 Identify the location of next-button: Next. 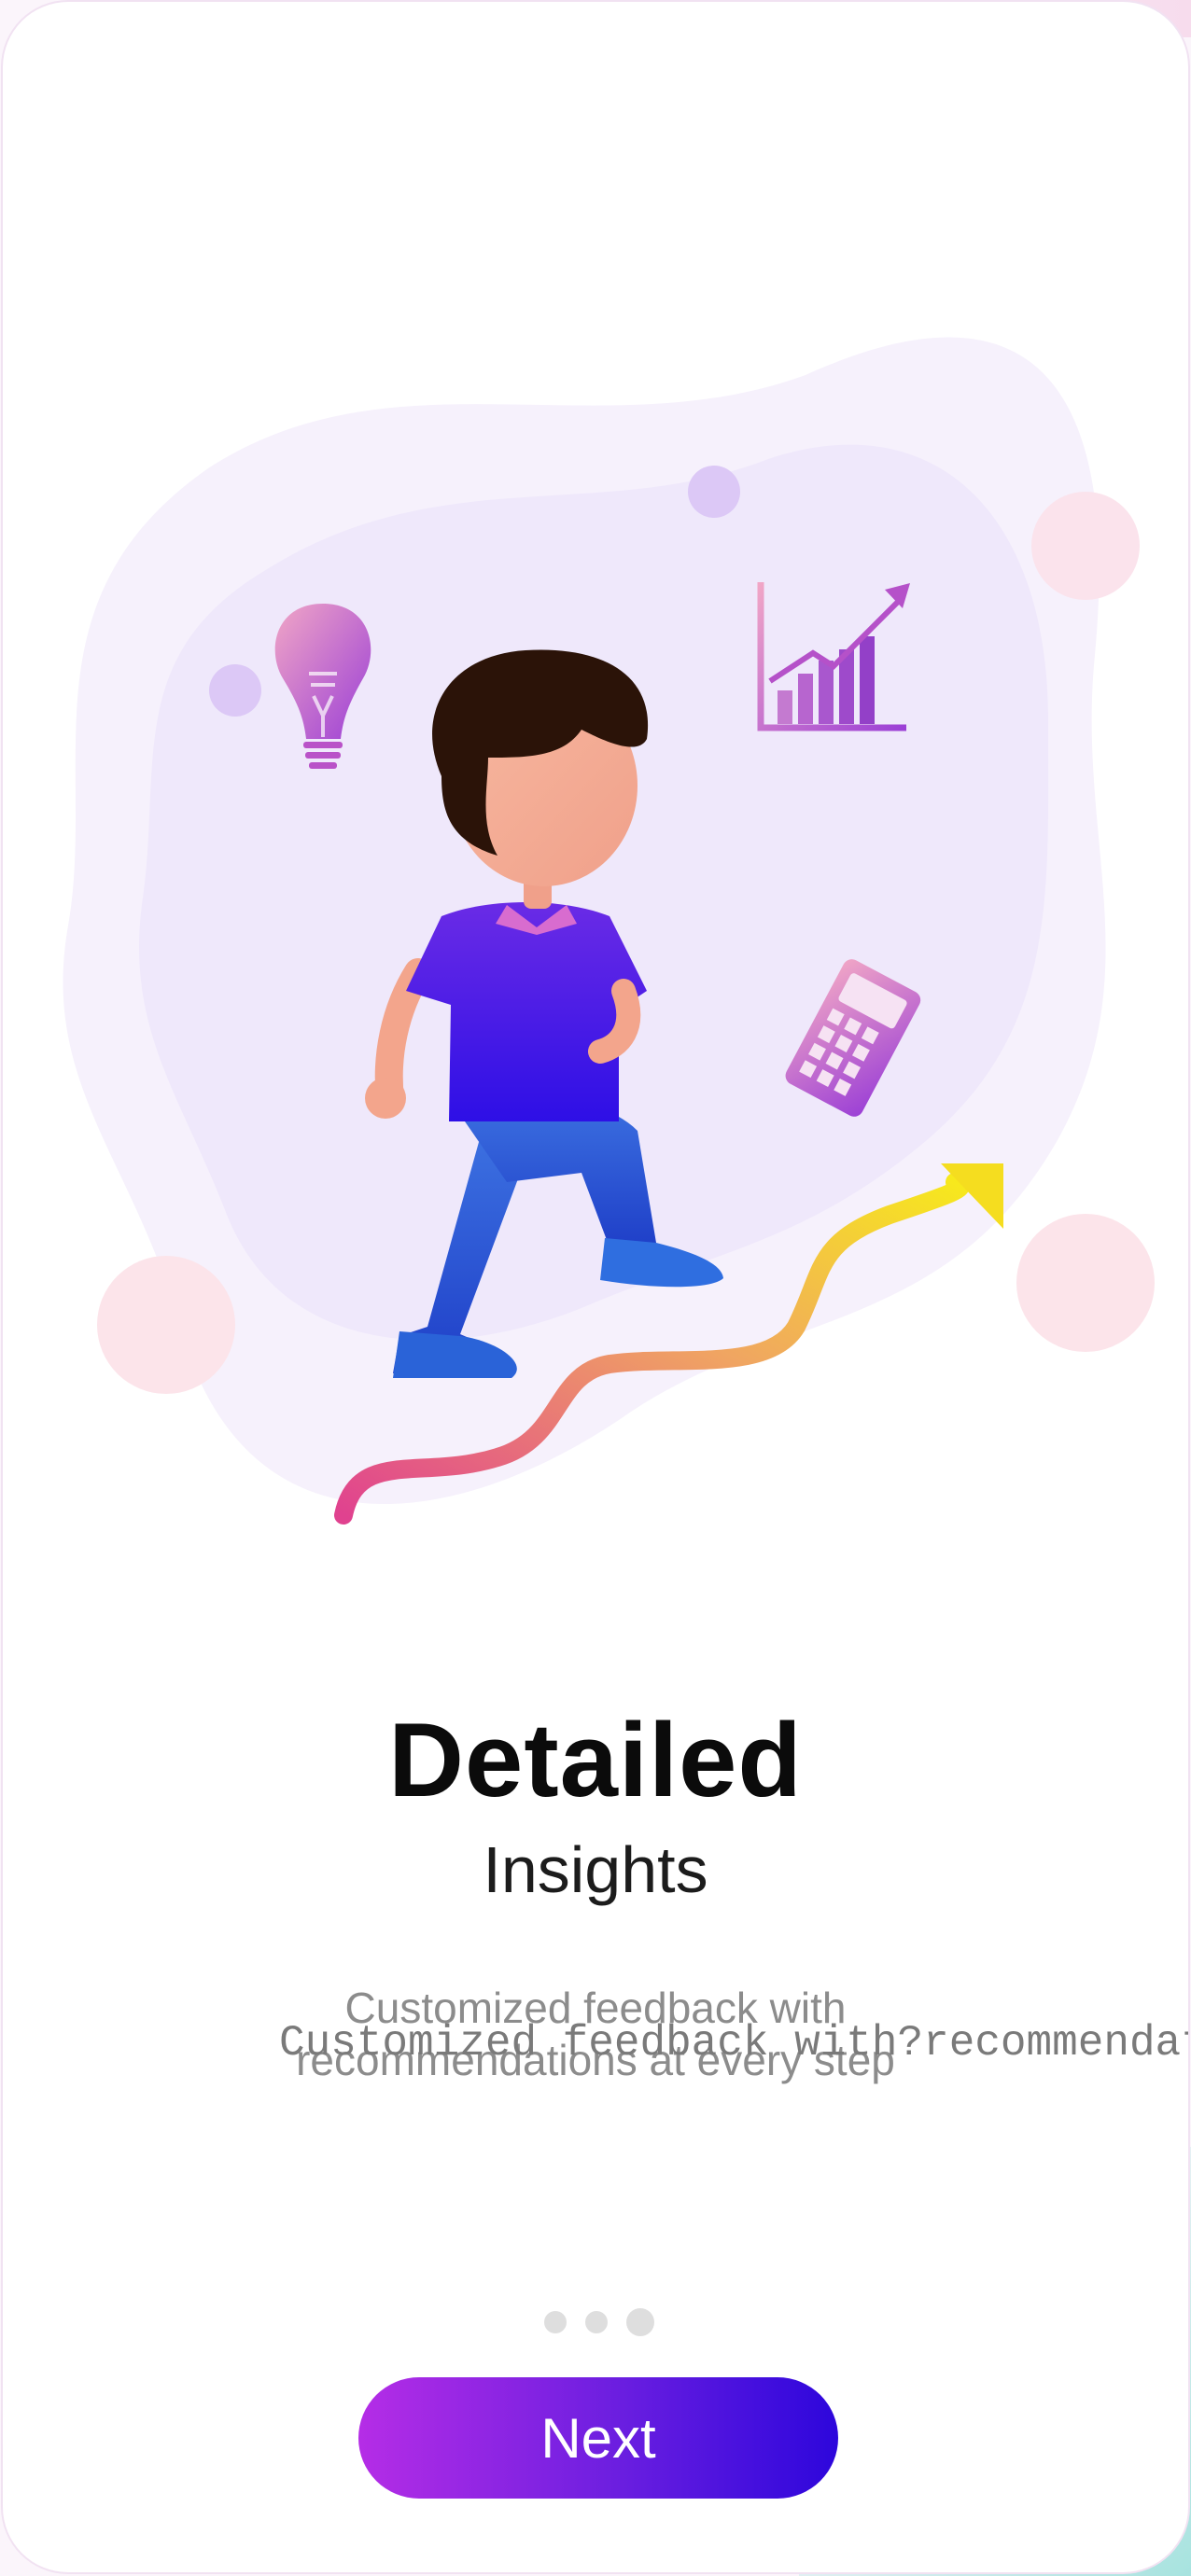
(598, 2438).